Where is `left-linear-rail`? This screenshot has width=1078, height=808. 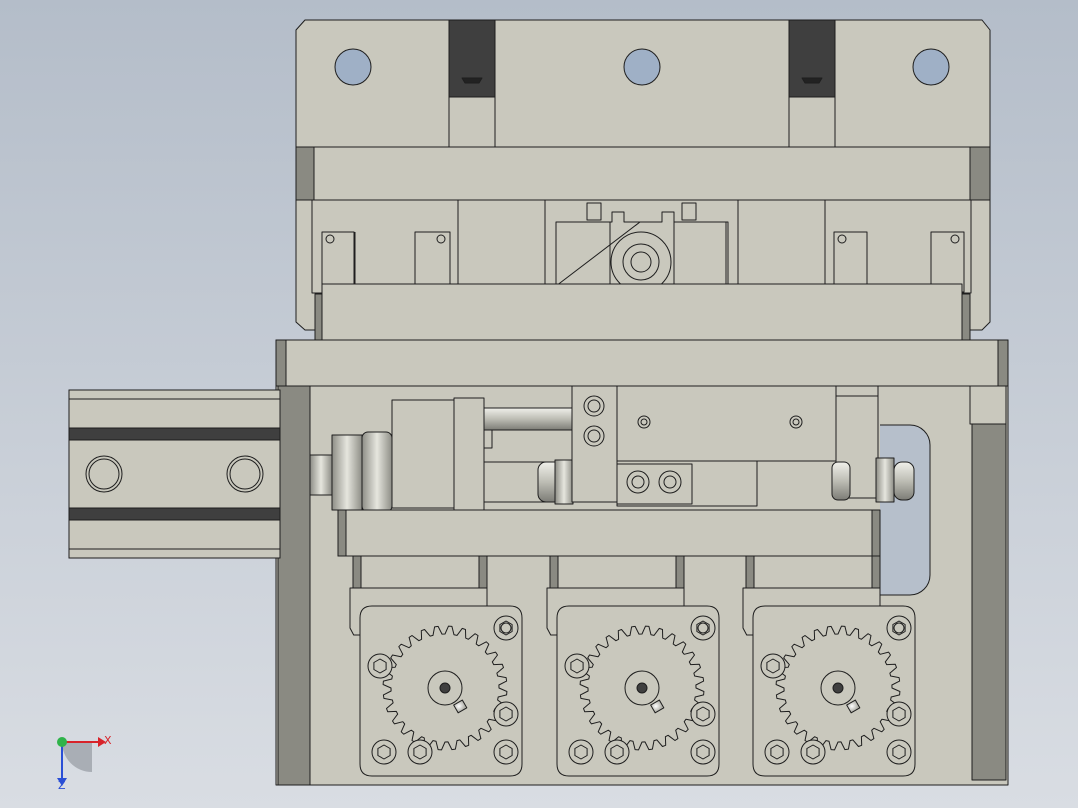 left-linear-rail is located at coordinates (174, 474).